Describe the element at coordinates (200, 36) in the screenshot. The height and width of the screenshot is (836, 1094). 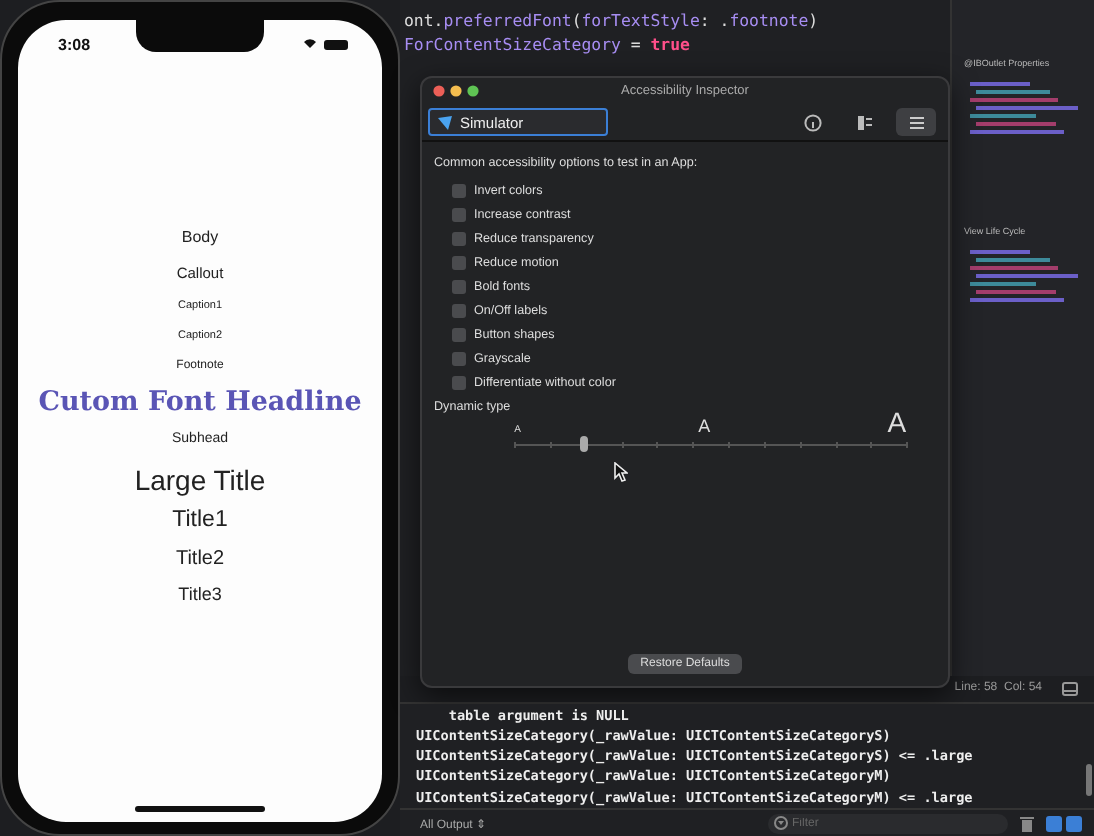
I see `notch` at that location.